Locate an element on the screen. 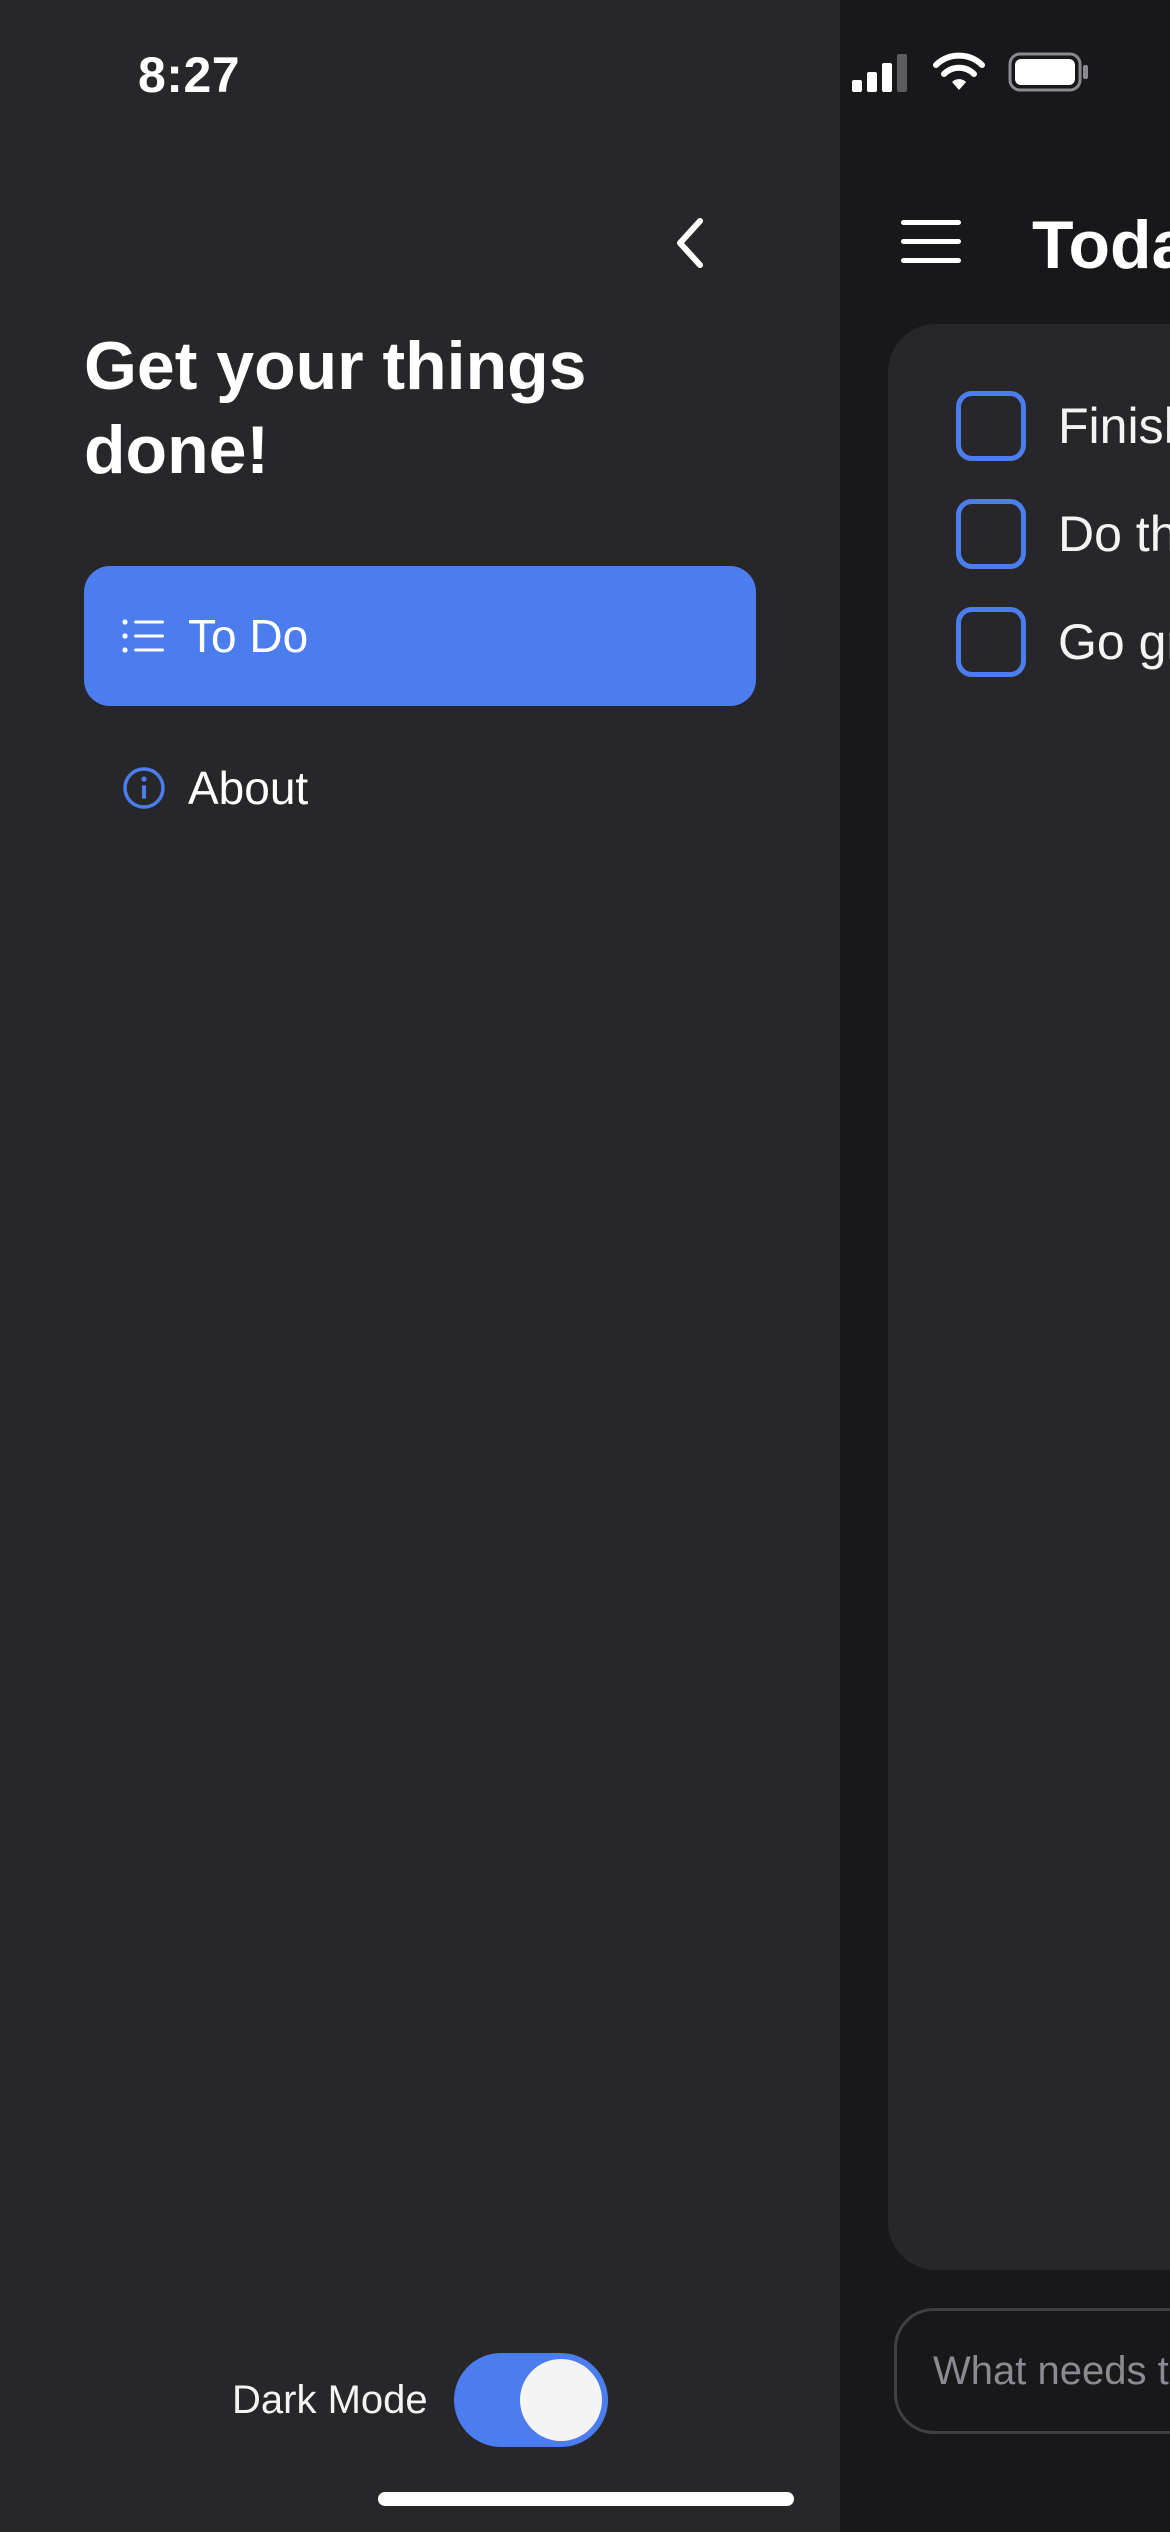 This screenshot has height=2532, width=1170. status-time: 8:27 is located at coordinates (189, 75).